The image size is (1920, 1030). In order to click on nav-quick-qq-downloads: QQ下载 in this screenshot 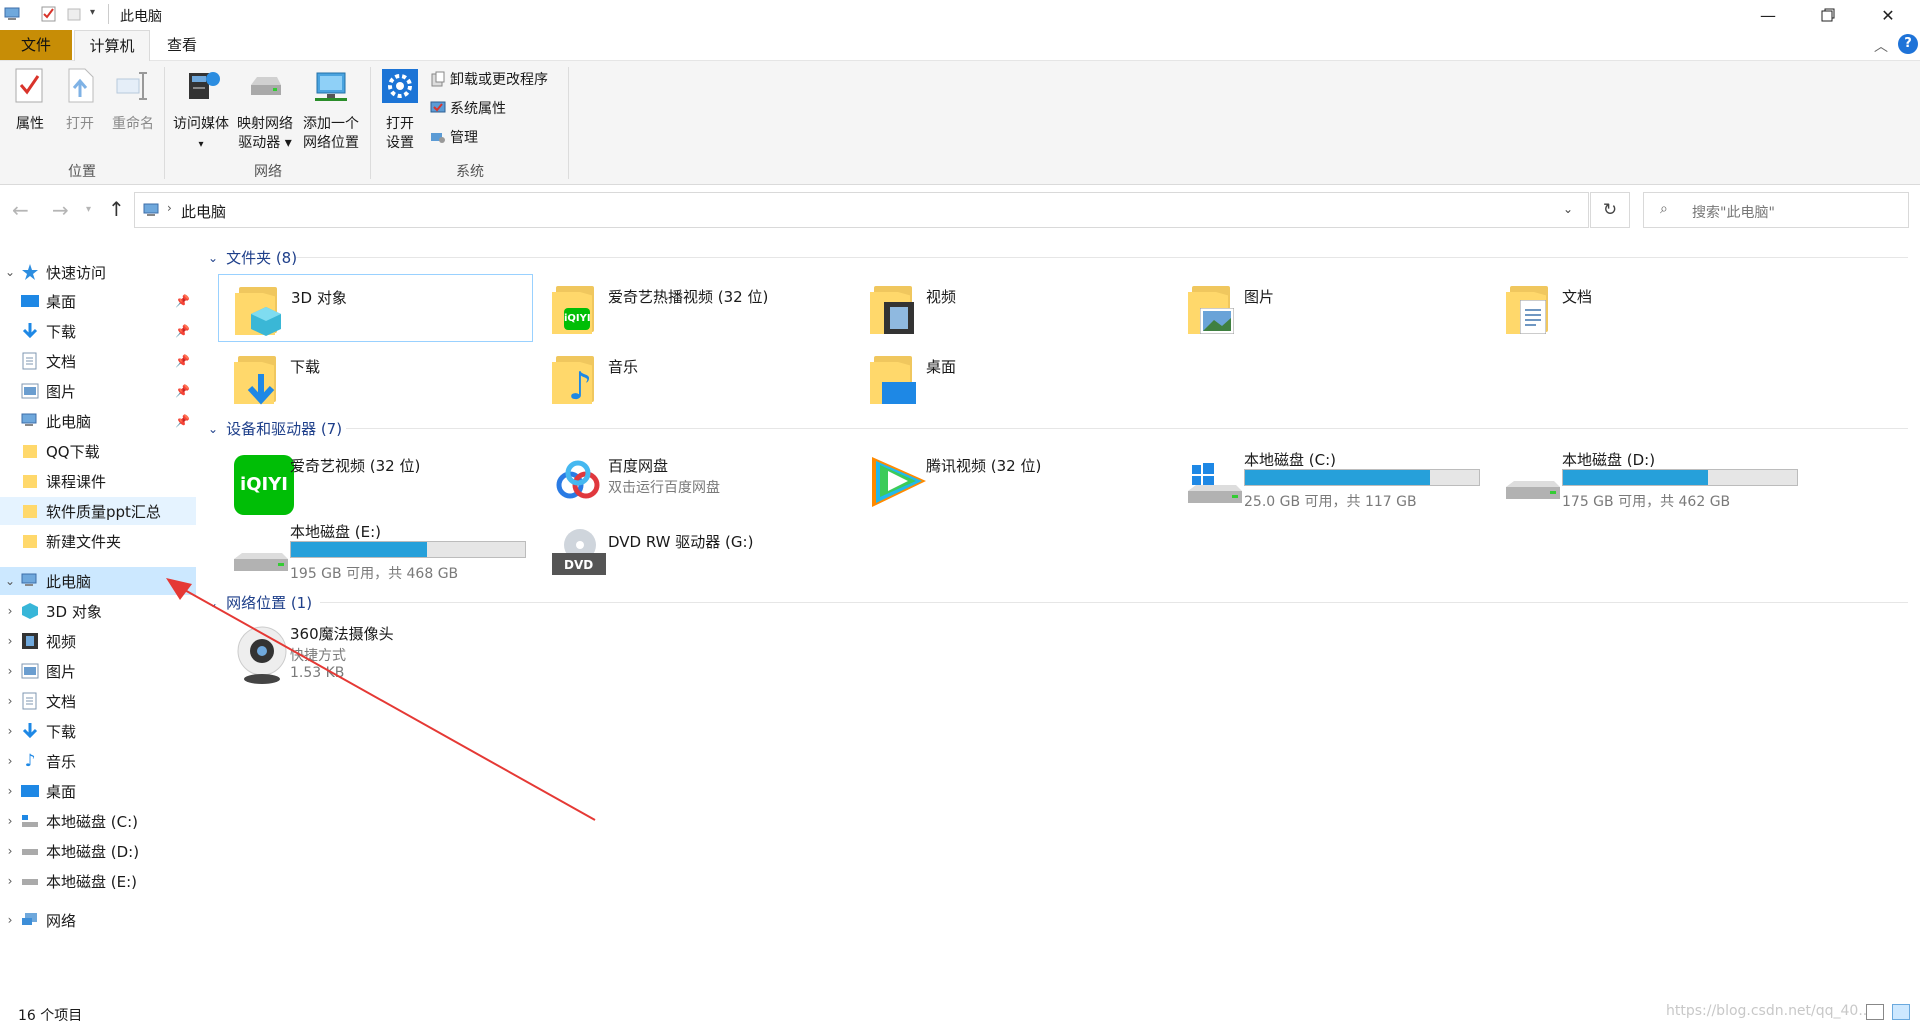, I will do `click(98, 451)`.